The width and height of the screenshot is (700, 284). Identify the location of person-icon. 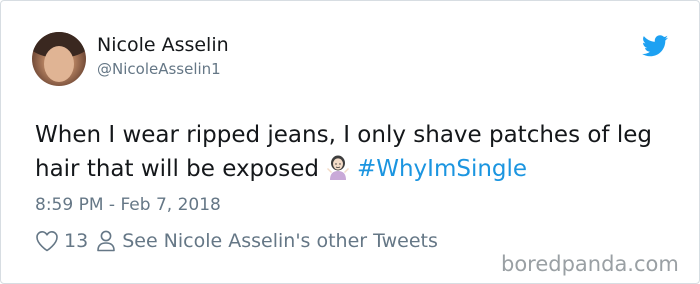
(106, 241).